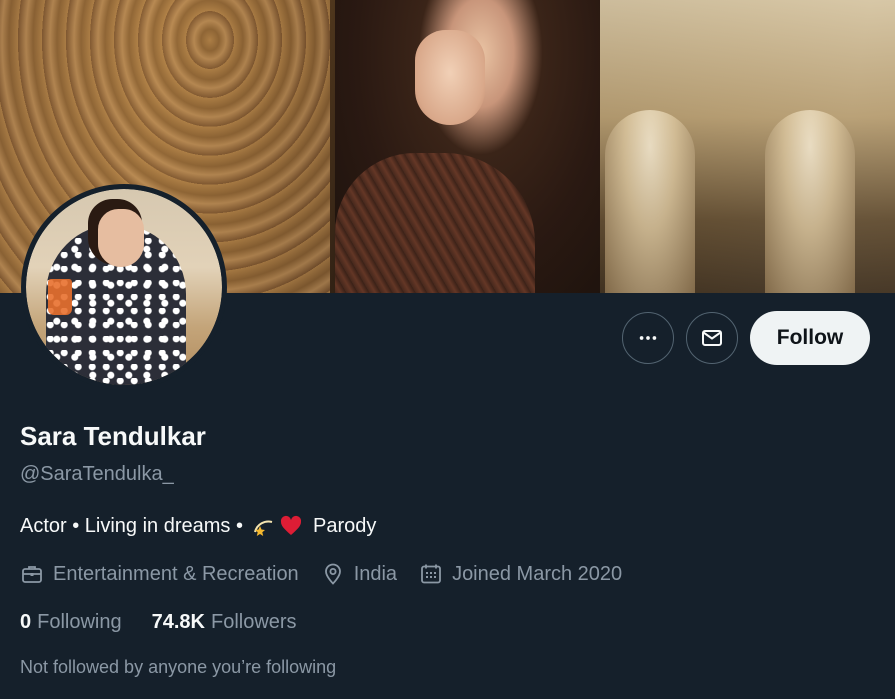 The width and height of the screenshot is (895, 699). What do you see at coordinates (435, 223) in the screenshot?
I see `banner-dress` at bounding box center [435, 223].